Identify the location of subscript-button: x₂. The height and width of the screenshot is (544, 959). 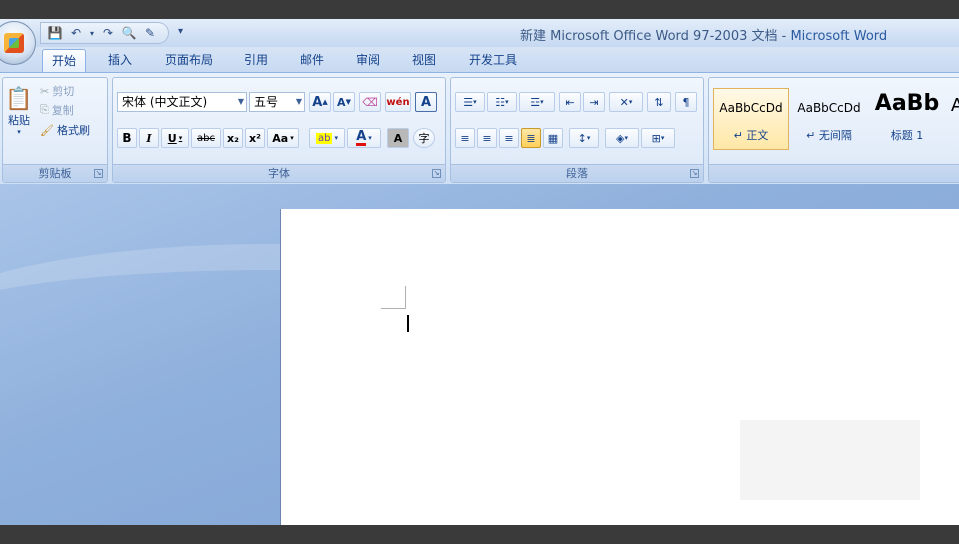
(233, 138).